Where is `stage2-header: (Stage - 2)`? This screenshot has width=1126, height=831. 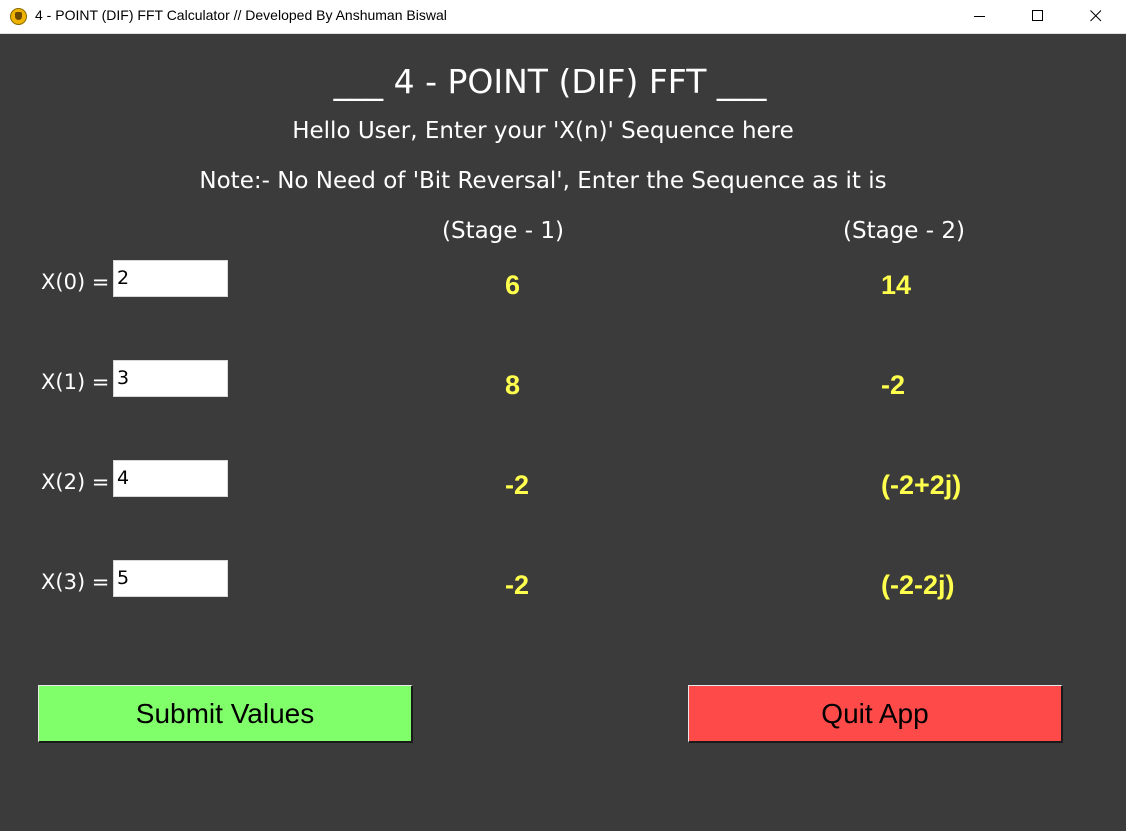
stage2-header: (Stage - 2) is located at coordinates (904, 231).